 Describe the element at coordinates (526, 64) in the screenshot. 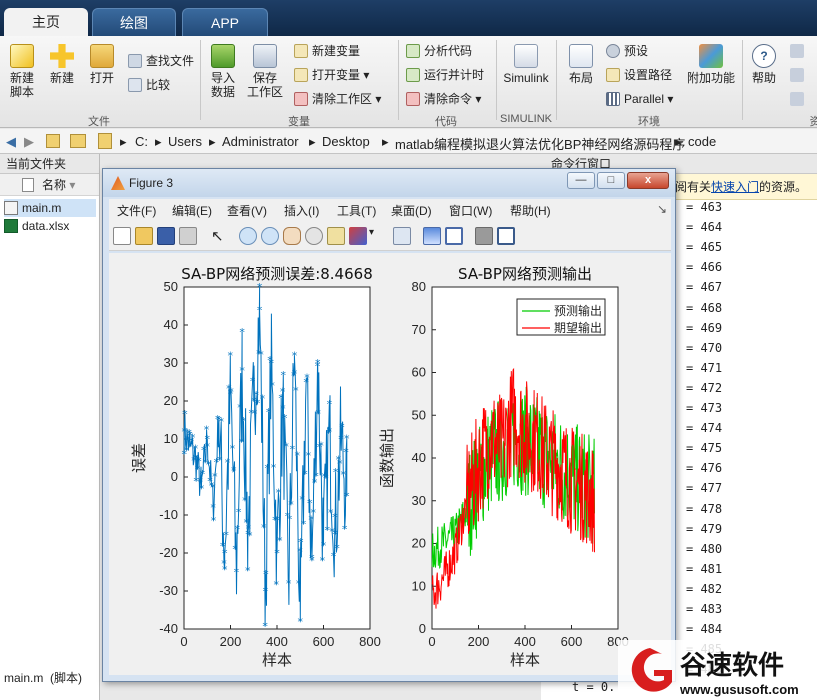

I see `simulink-button: Simulink` at that location.